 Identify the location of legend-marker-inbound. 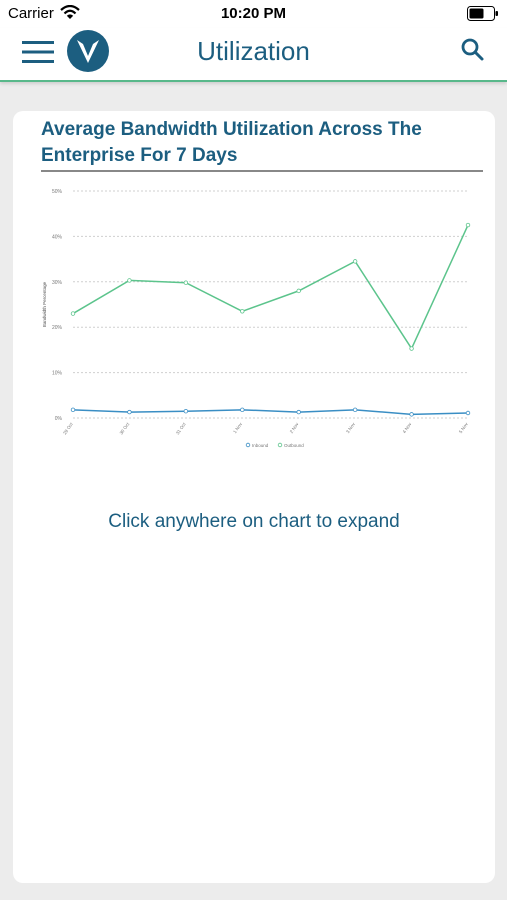
(248, 445).